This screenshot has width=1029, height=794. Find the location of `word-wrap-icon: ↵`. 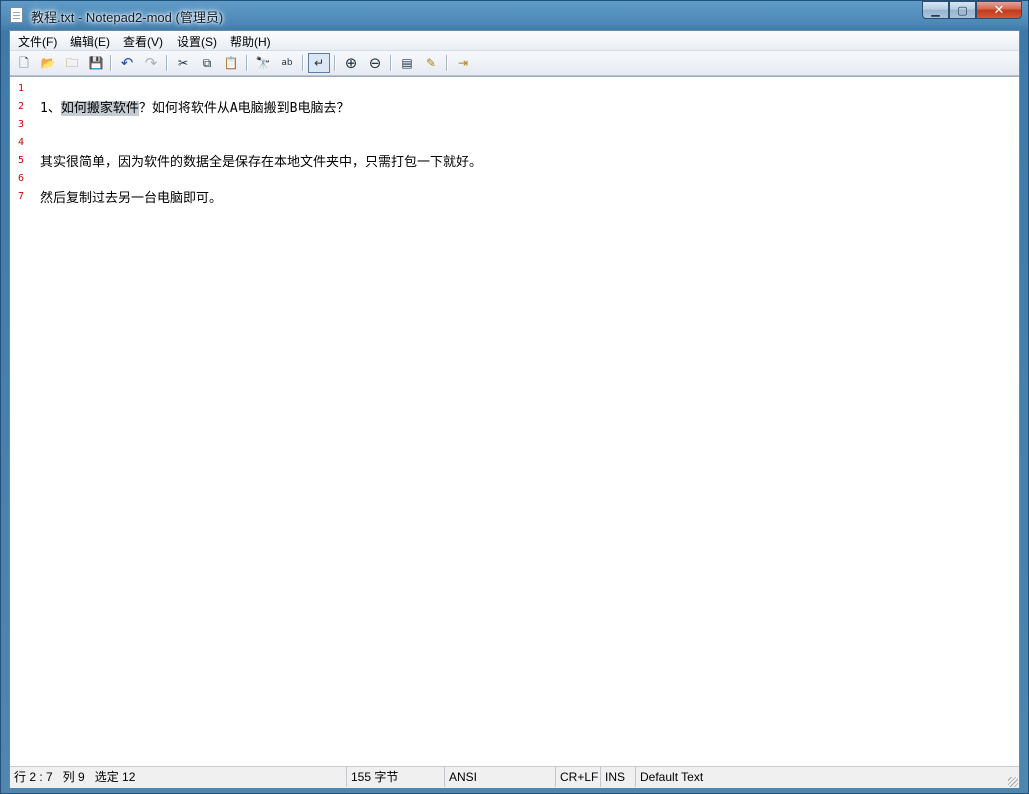

word-wrap-icon: ↵ is located at coordinates (319, 63).